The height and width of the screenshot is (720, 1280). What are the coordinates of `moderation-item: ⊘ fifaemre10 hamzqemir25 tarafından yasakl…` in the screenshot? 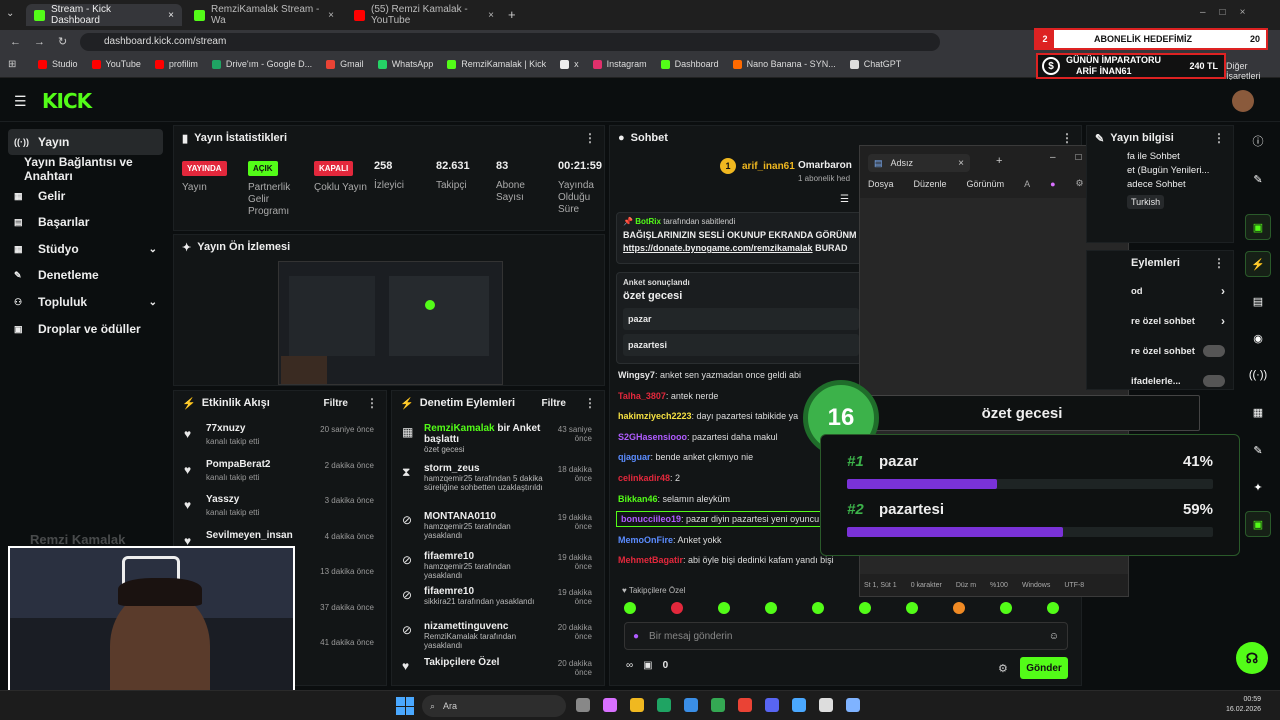 It's located at (498, 571).